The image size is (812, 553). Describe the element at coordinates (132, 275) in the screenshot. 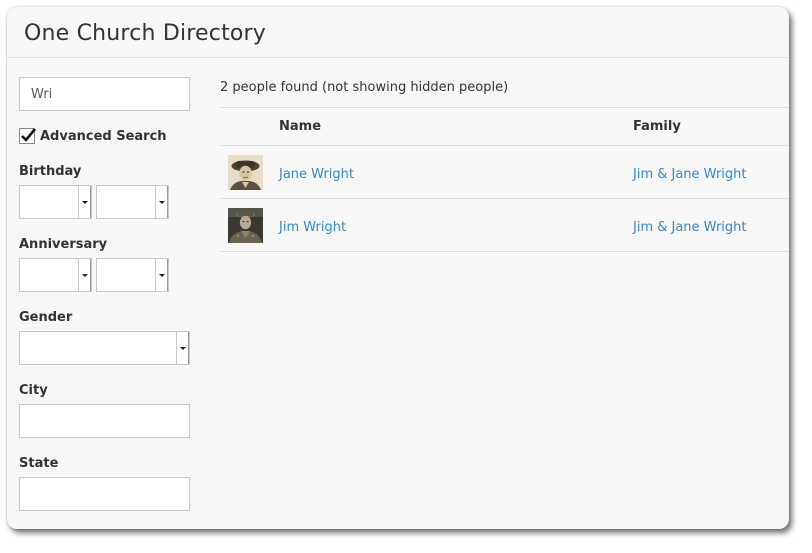

I see `anniversary-day-select` at that location.